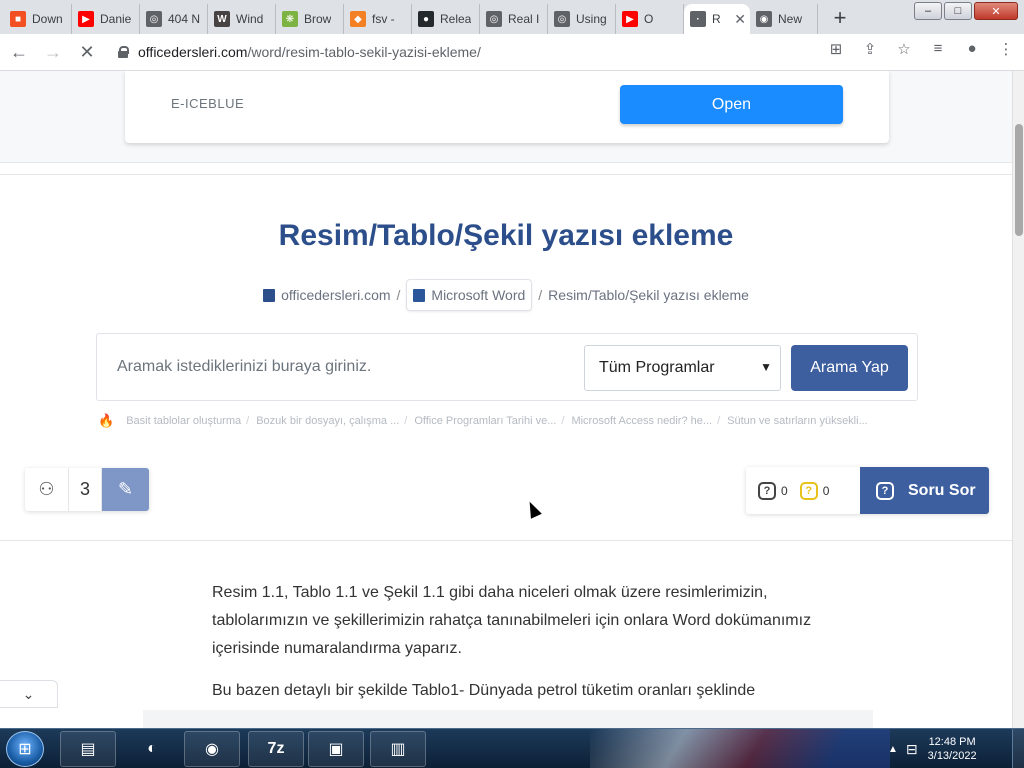  Describe the element at coordinates (740, 748) in the screenshot. I see `wallpaper-peek` at that location.